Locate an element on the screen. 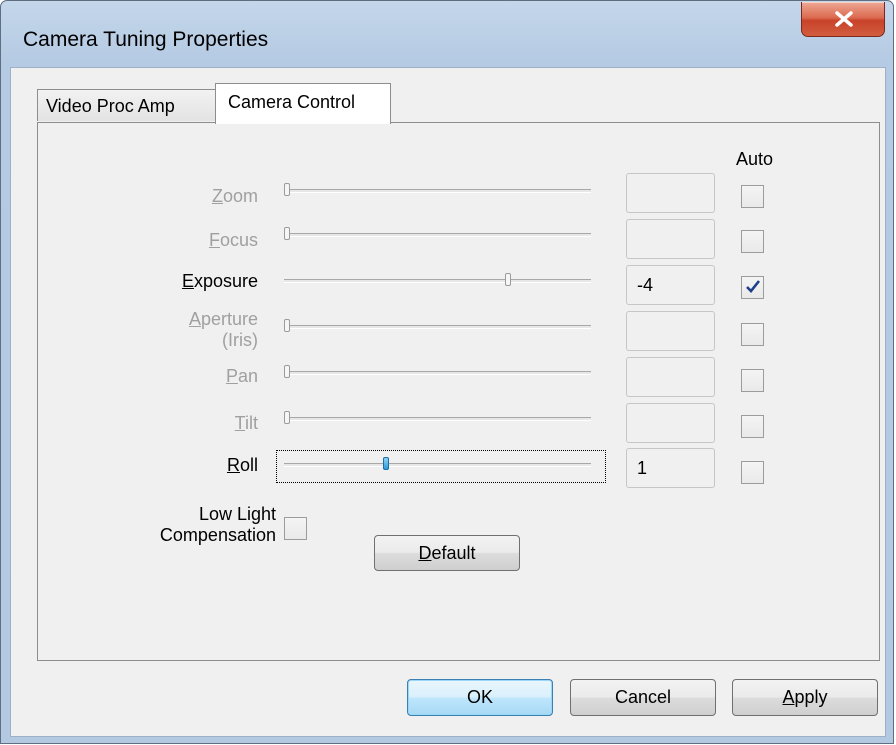 The height and width of the screenshot is (745, 896). tilt-mnemonic: T is located at coordinates (239, 423).